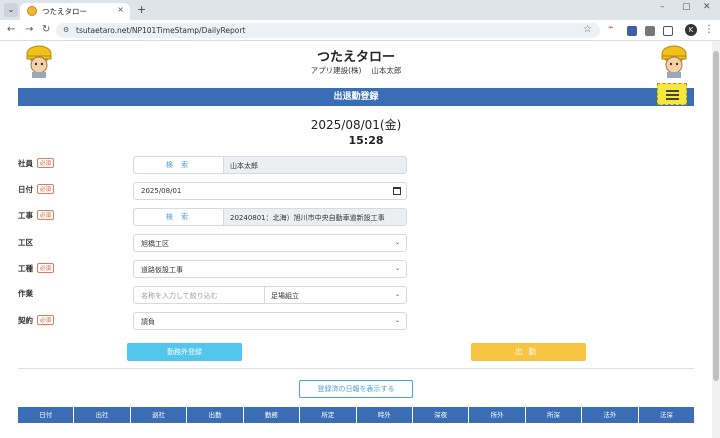 The height and width of the screenshot is (438, 720). What do you see at coordinates (716, 216) in the screenshot?
I see `scrollbar-thumb` at bounding box center [716, 216].